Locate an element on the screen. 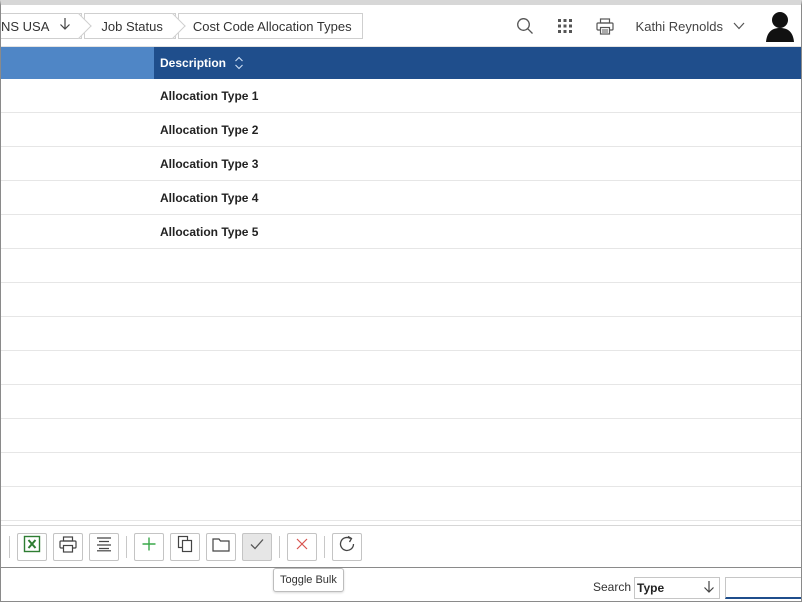 Image resolution: width=802 pixels, height=602 pixels. open-folder-button is located at coordinates (221, 546).